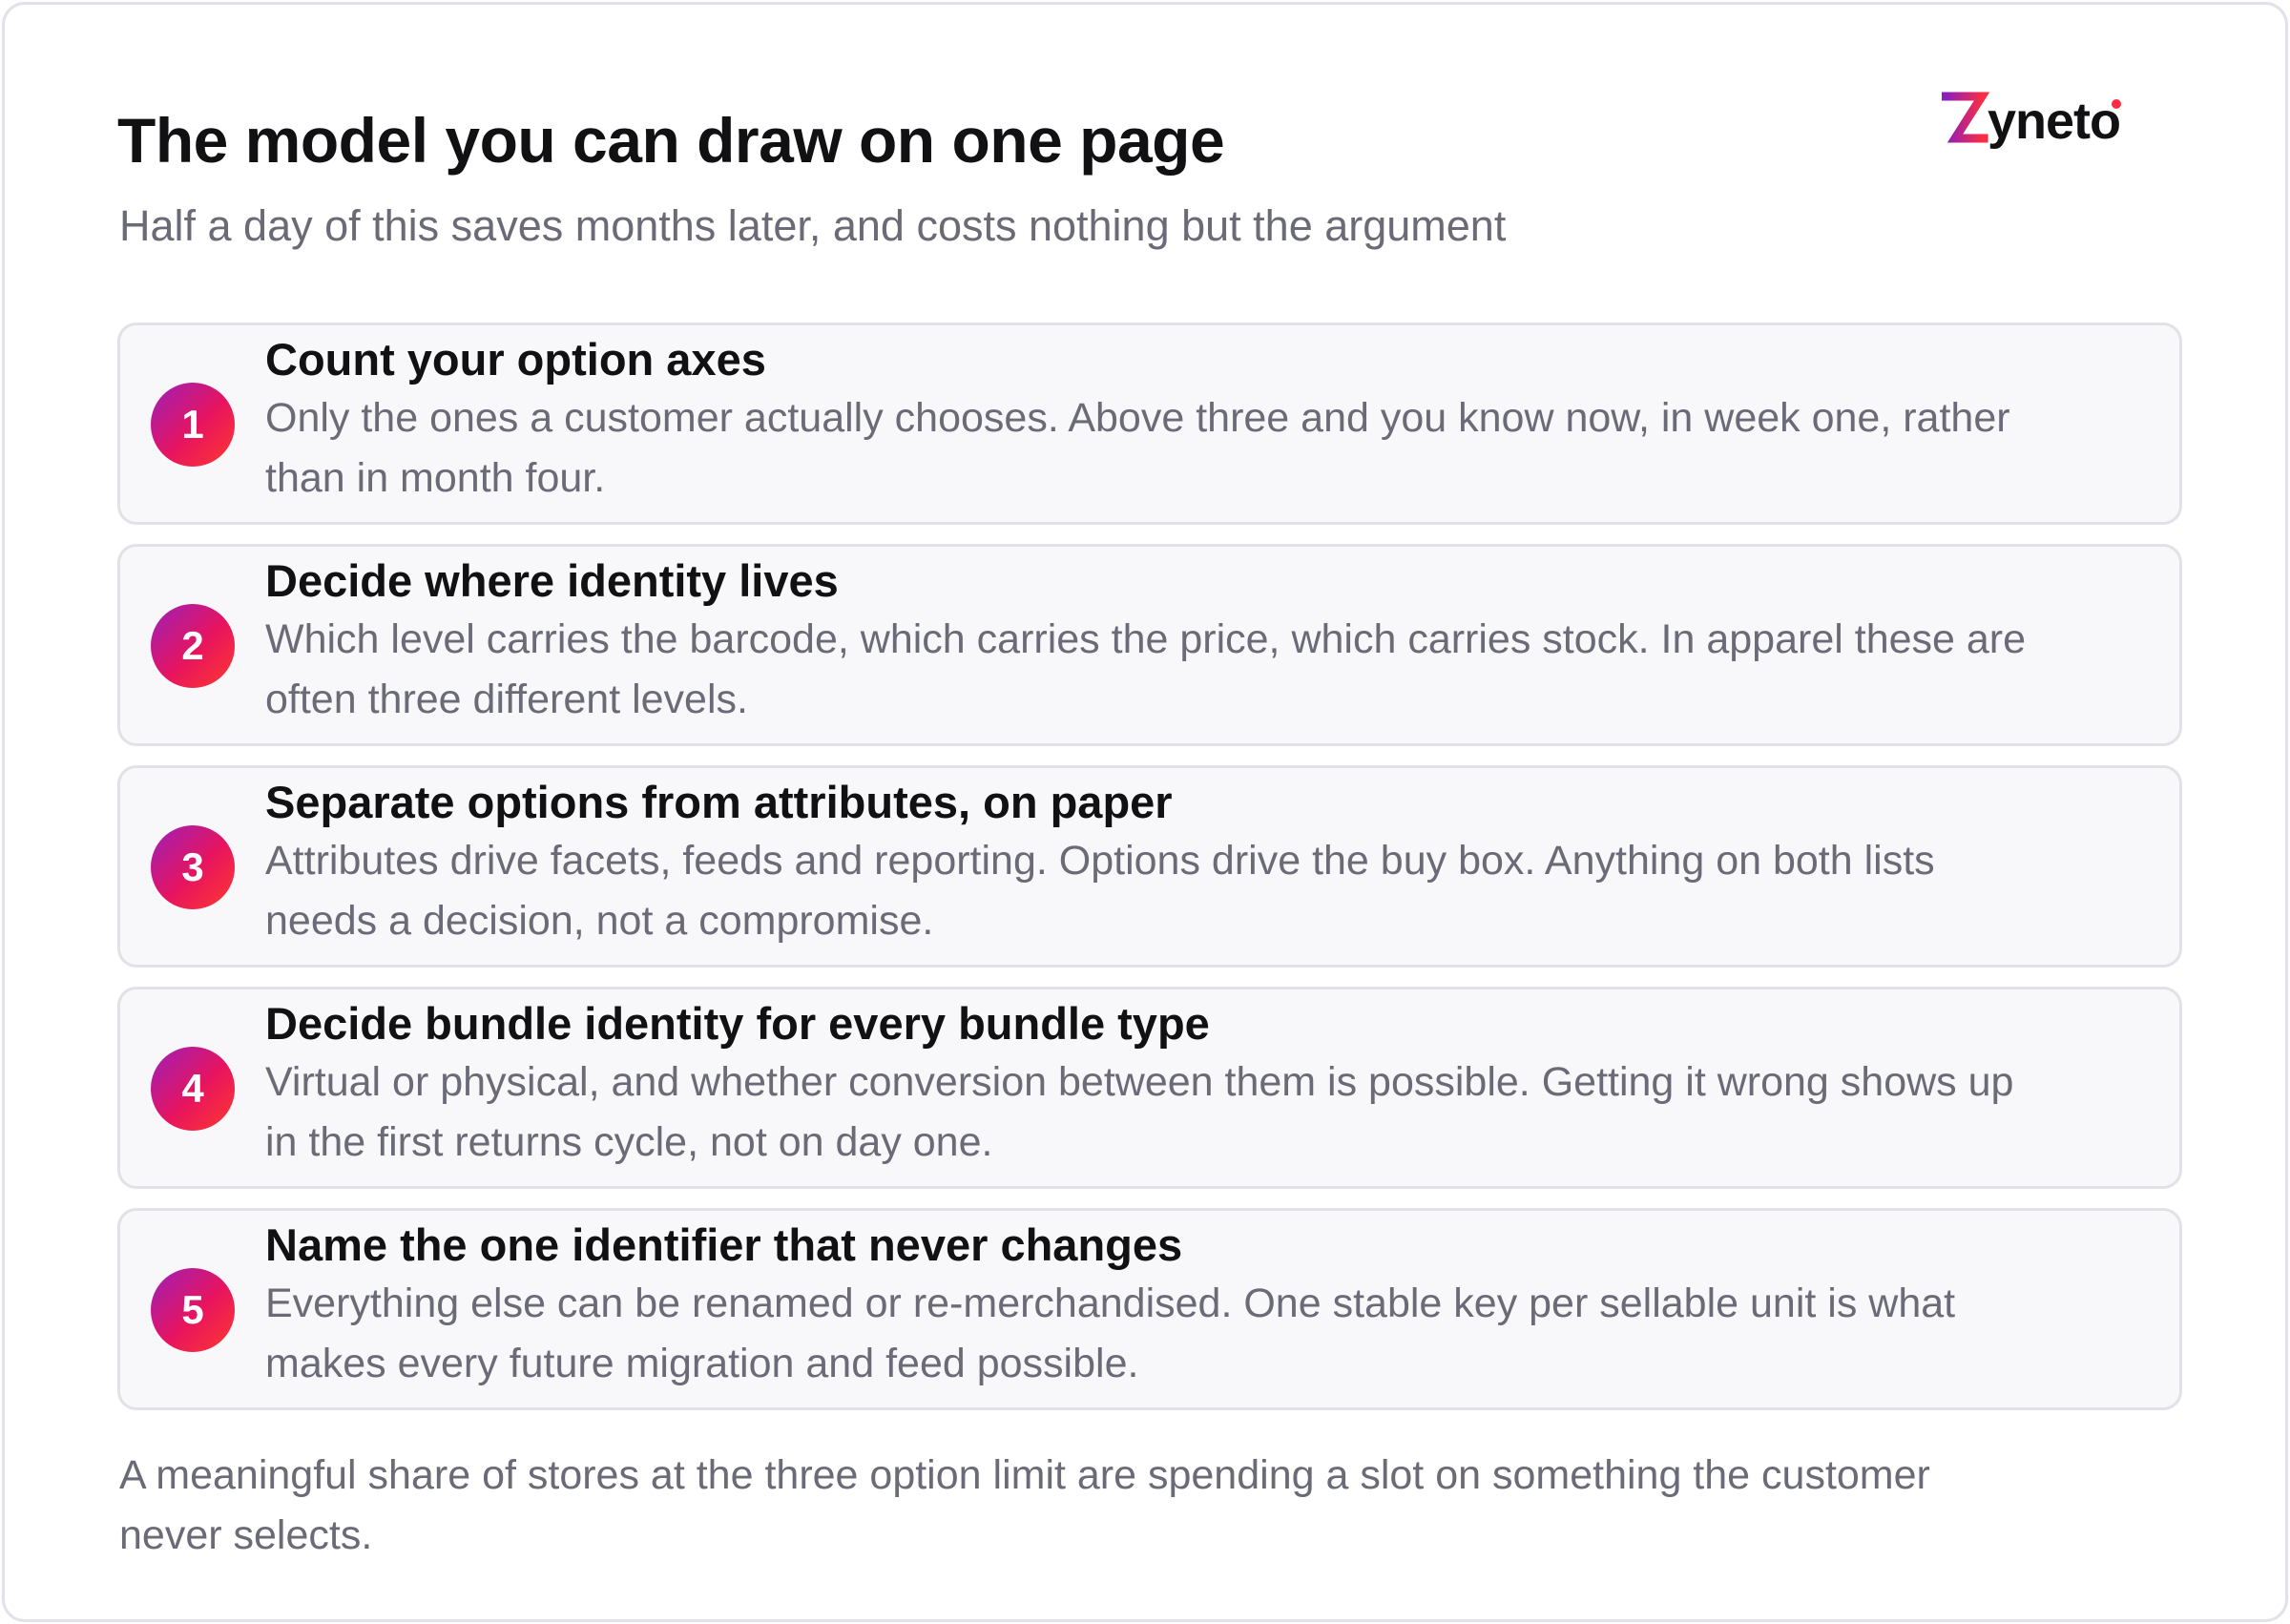 The width and height of the screenshot is (2290, 1624). Describe the element at coordinates (193, 1310) in the screenshot. I see `step-number-badge: 5` at that location.